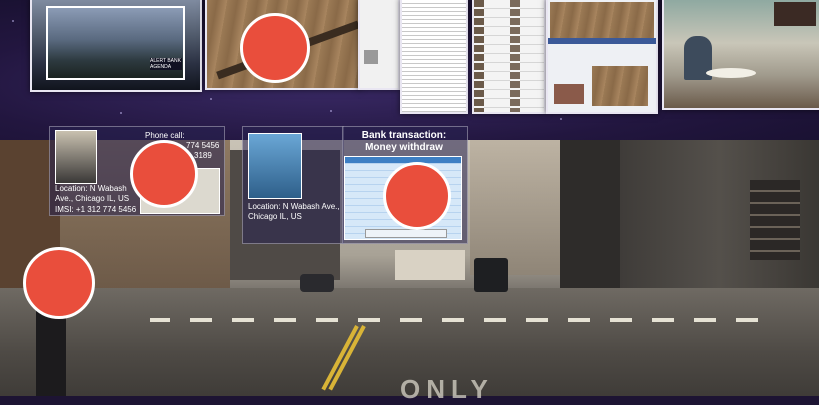 The image size is (819, 405). What do you see at coordinates (731, 73) in the screenshot?
I see `cafe-table` at bounding box center [731, 73].